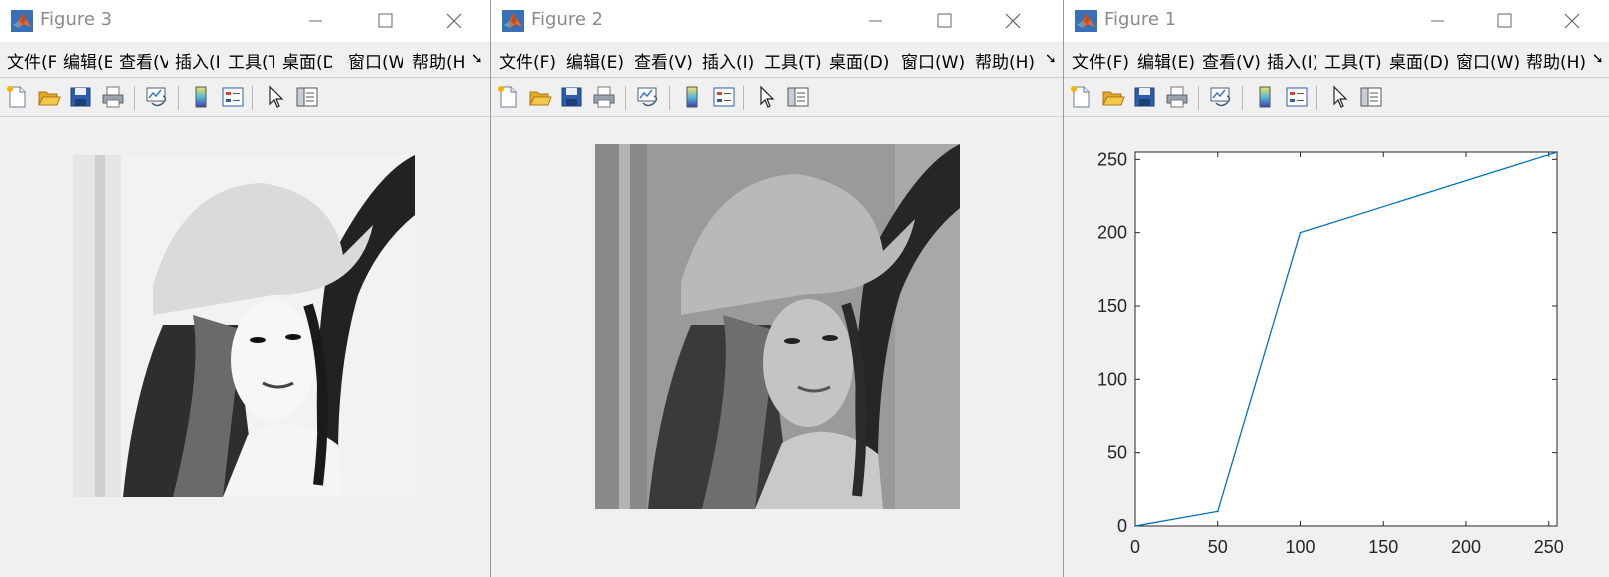 This screenshot has width=1609, height=577. What do you see at coordinates (198, 60) in the screenshot?
I see `menu-insert: 插入(I` at bounding box center [198, 60].